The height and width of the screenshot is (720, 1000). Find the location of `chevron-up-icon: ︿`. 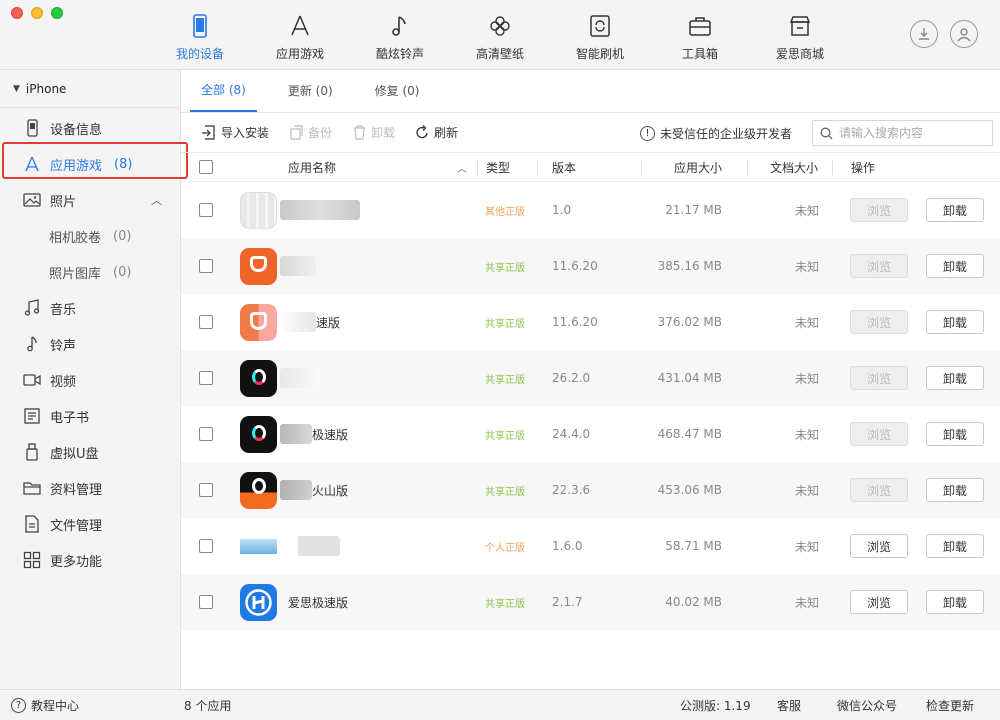

chevron-up-icon: ︿ is located at coordinates (156, 200).